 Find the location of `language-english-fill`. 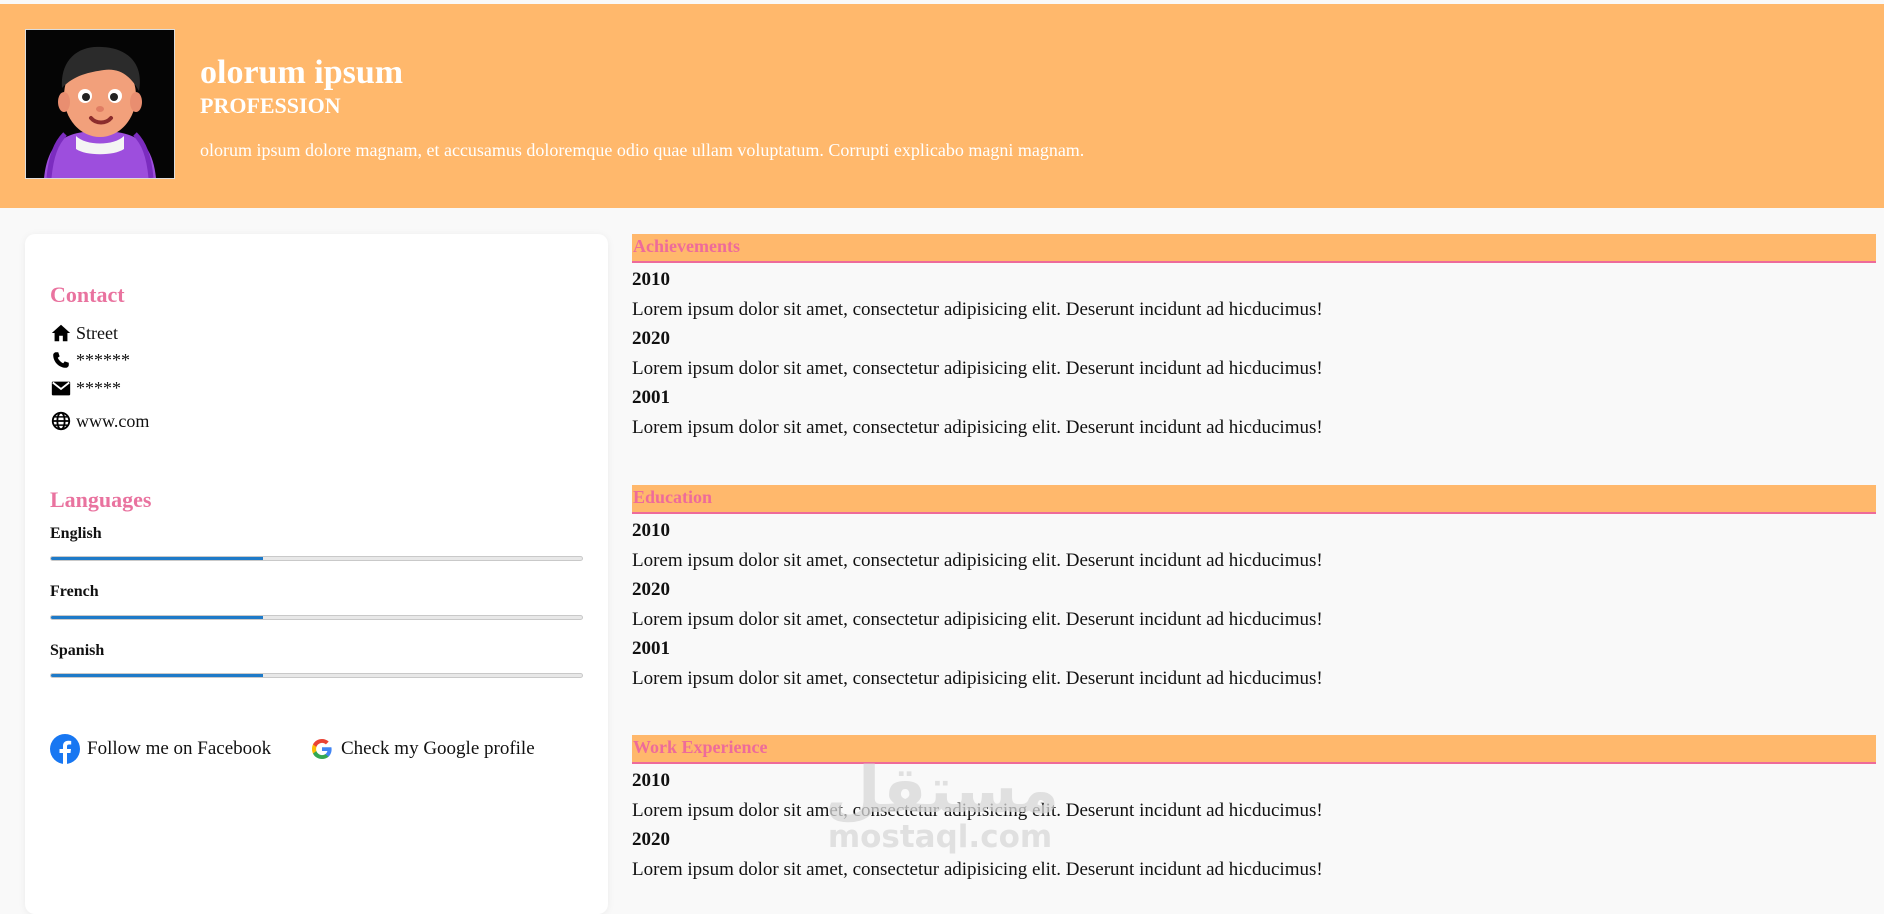

language-english-fill is located at coordinates (157, 558).